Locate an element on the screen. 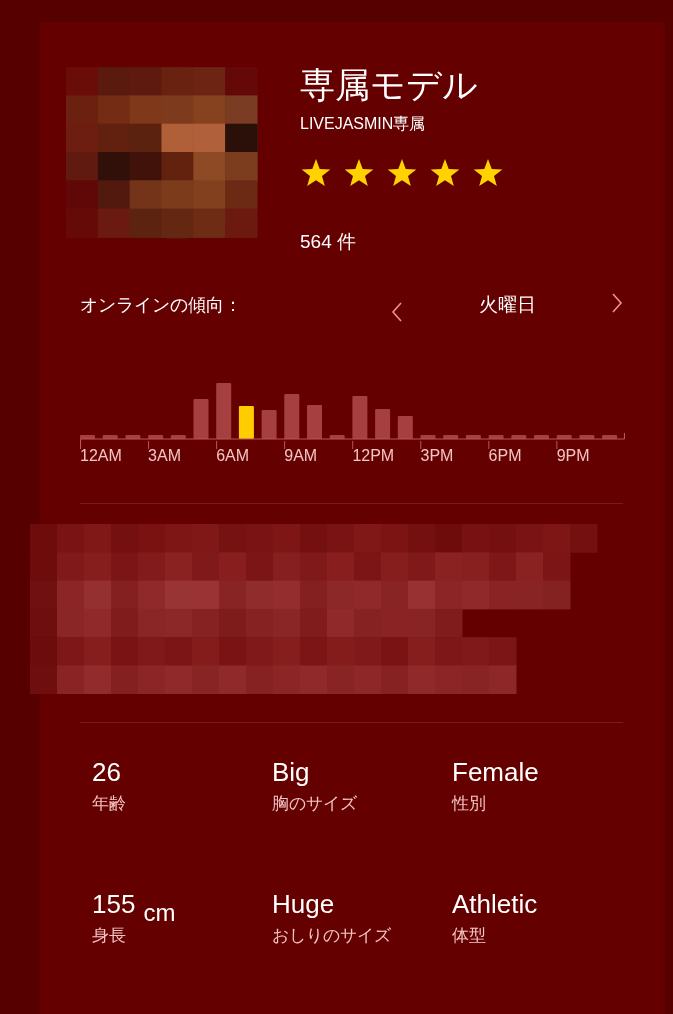 The width and height of the screenshot is (673, 1014). profile-subtitle: LIVEJASMIN専属 is located at coordinates (363, 124).